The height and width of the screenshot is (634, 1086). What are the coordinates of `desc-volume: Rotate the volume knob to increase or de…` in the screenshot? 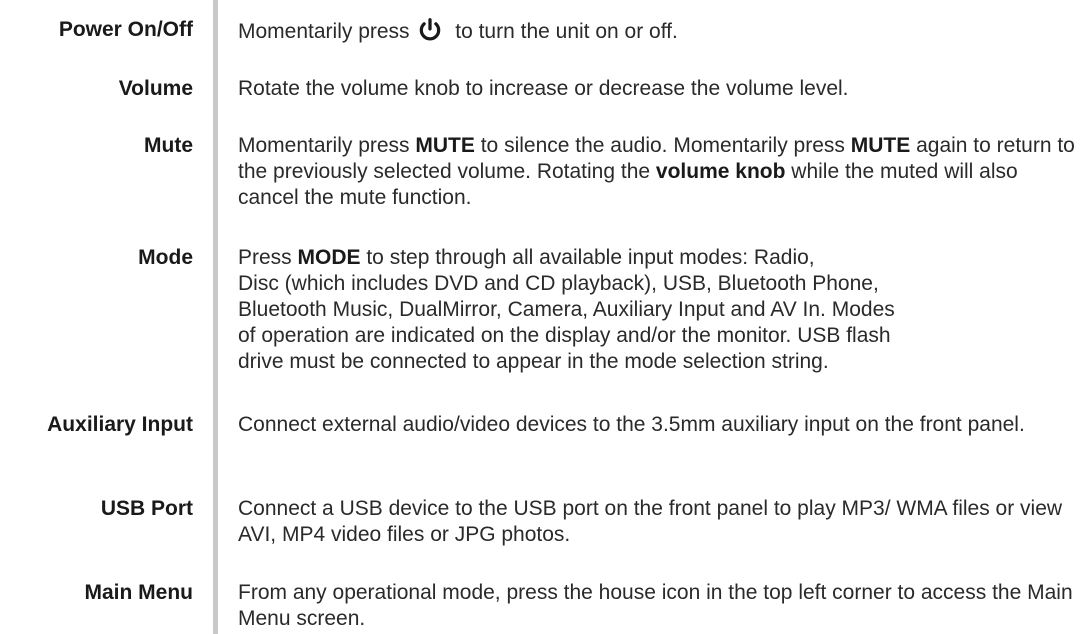 It's located at (543, 88).